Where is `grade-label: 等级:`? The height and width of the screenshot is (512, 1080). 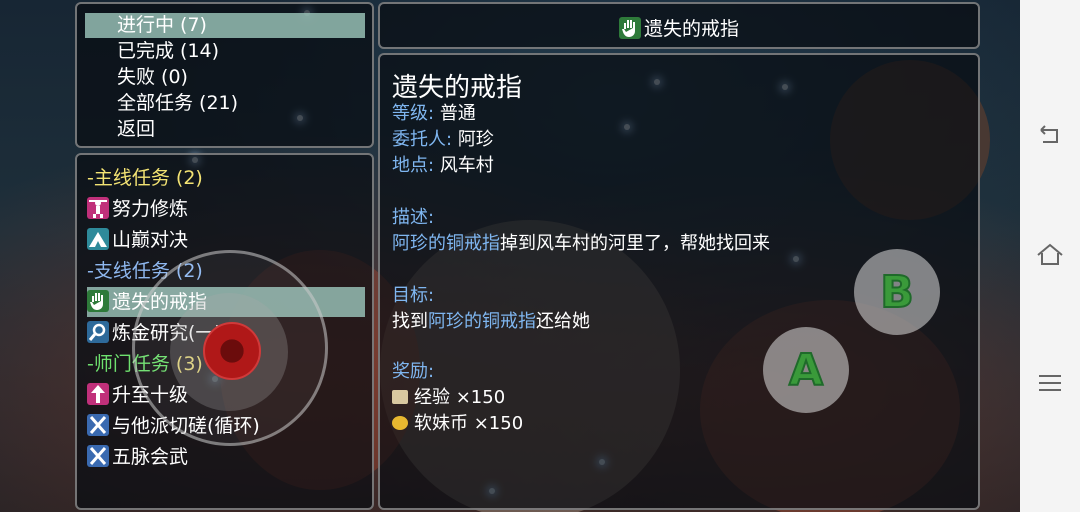
grade-label: 等级: is located at coordinates (413, 113).